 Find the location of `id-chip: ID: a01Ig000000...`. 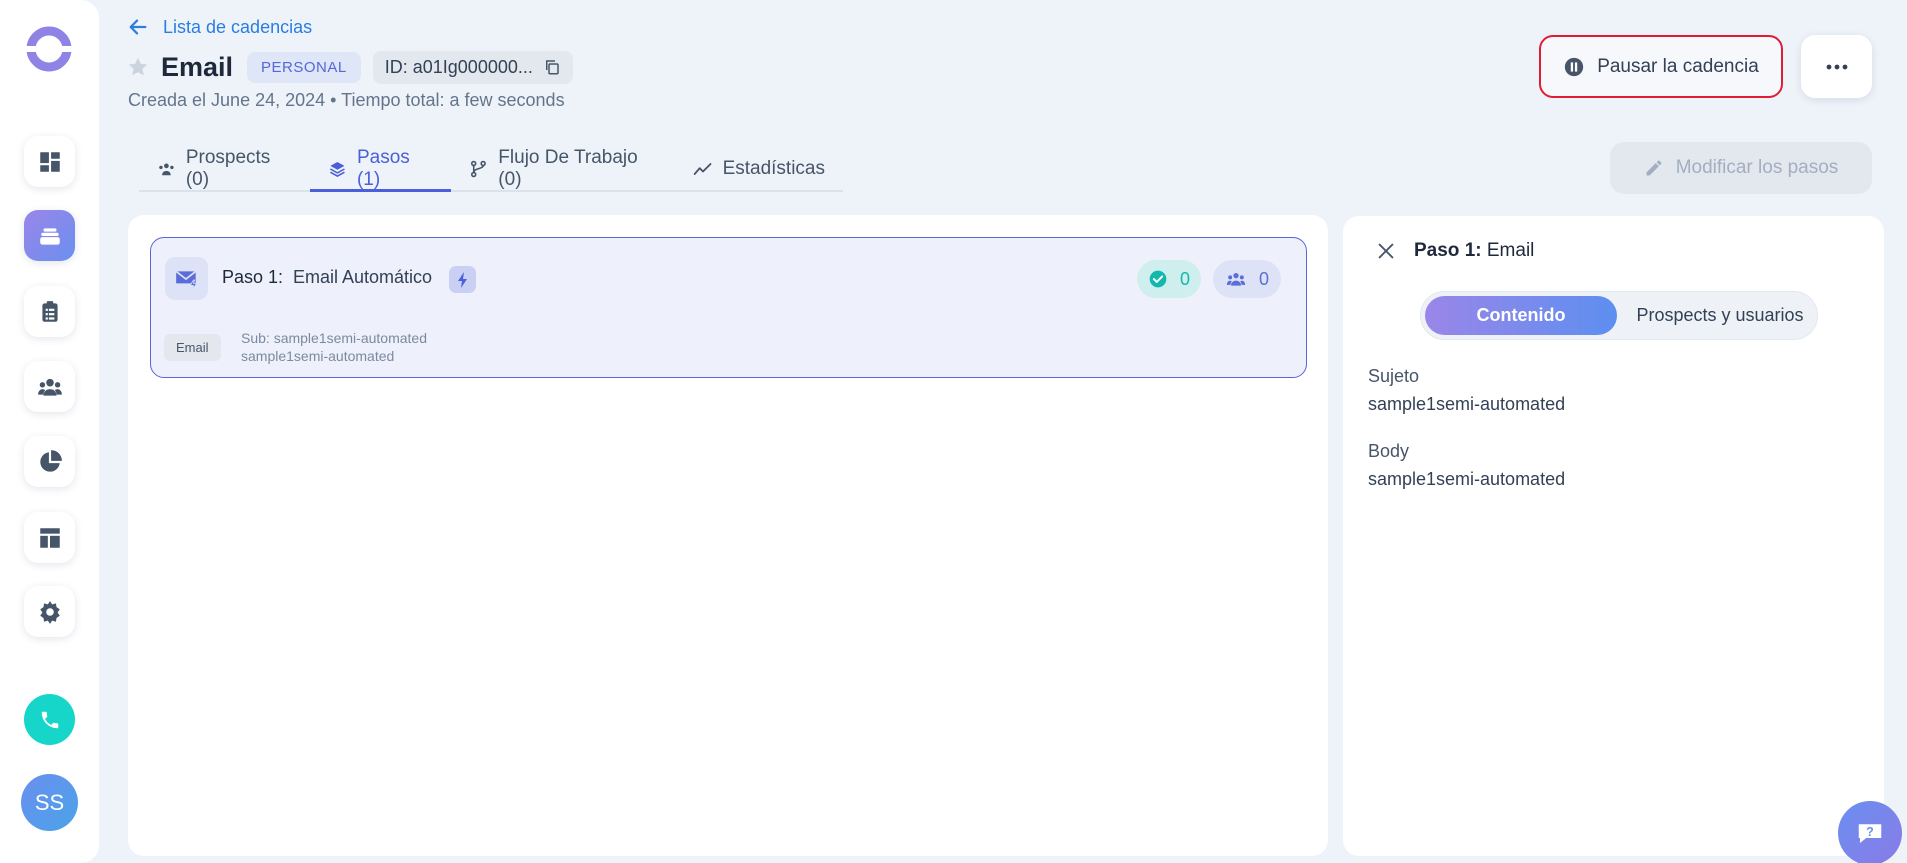

id-chip: ID: a01Ig000000... is located at coordinates (472, 67).